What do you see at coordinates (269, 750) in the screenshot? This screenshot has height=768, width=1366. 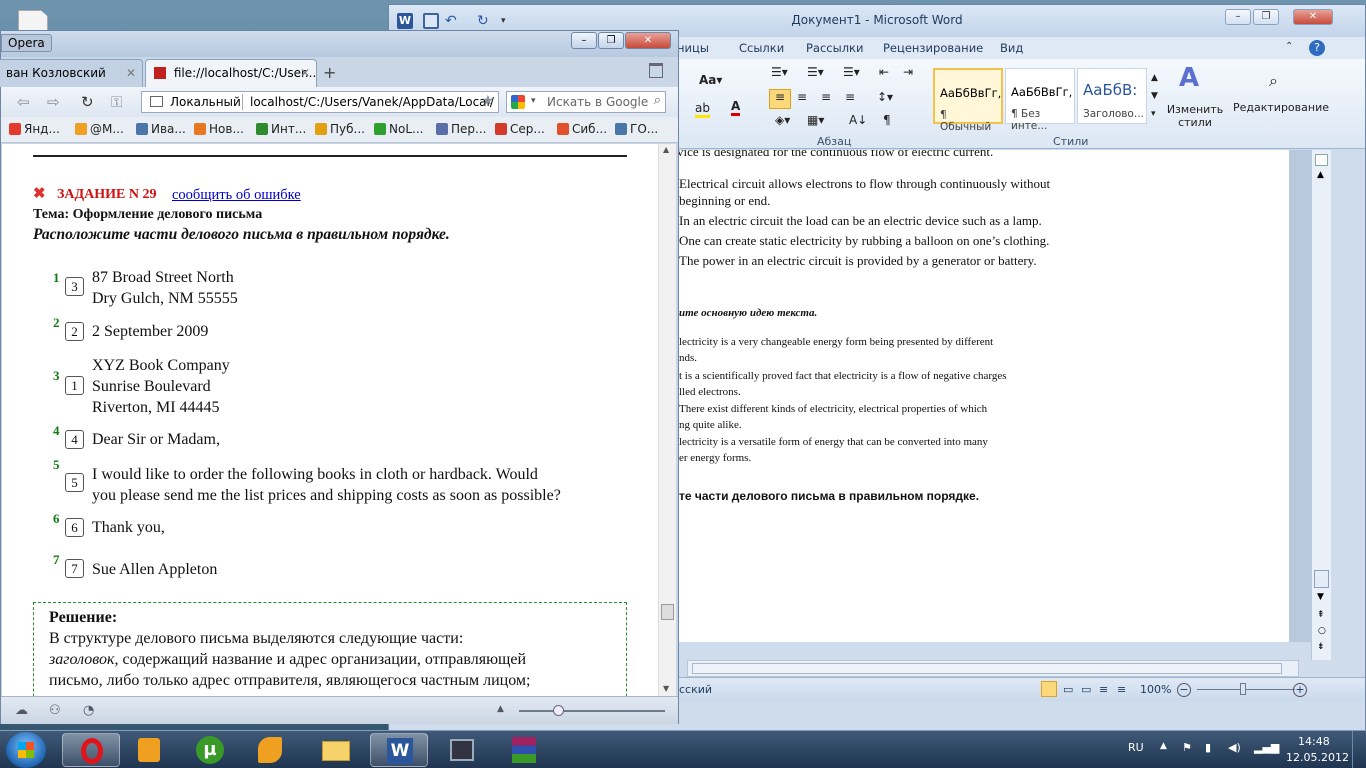 I see `taskbar-app` at bounding box center [269, 750].